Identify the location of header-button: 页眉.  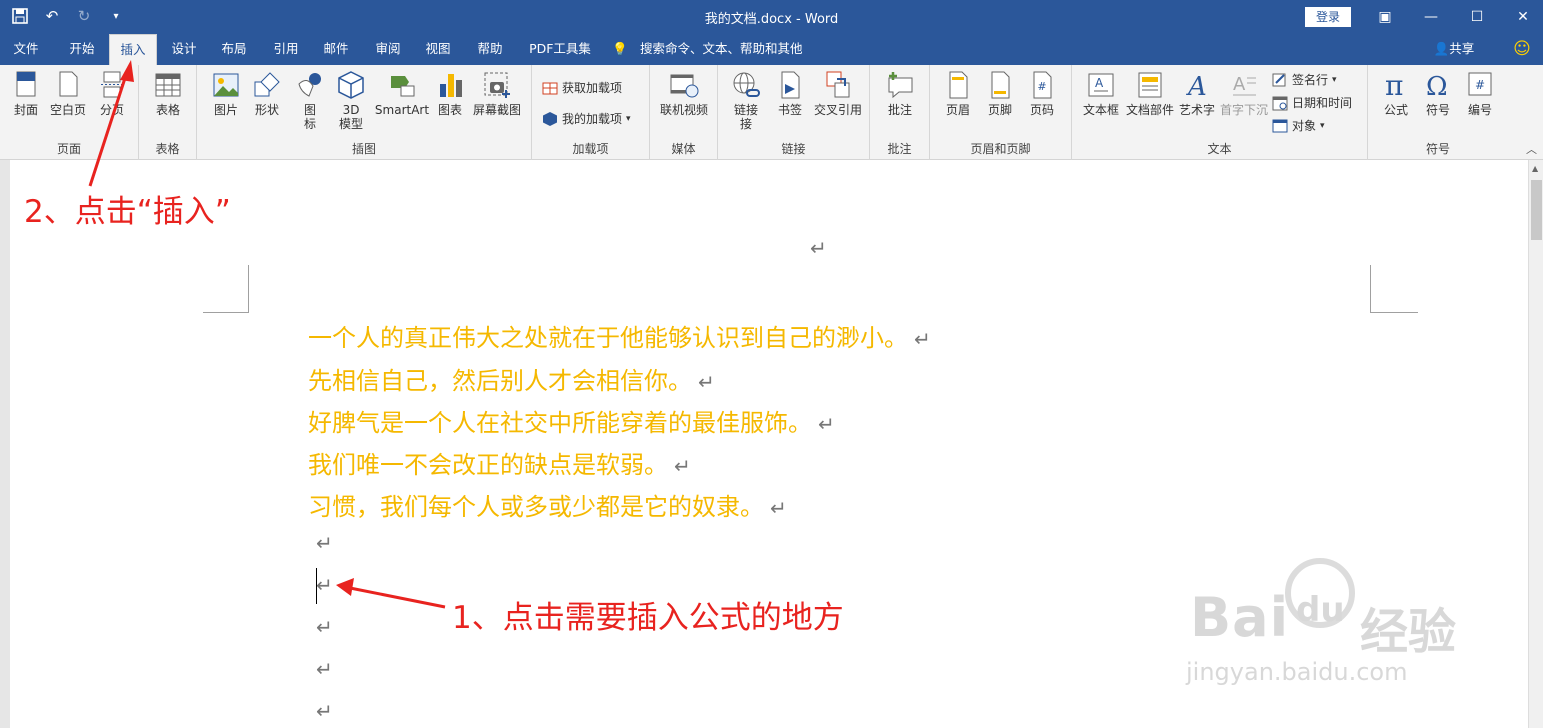
(958, 93).